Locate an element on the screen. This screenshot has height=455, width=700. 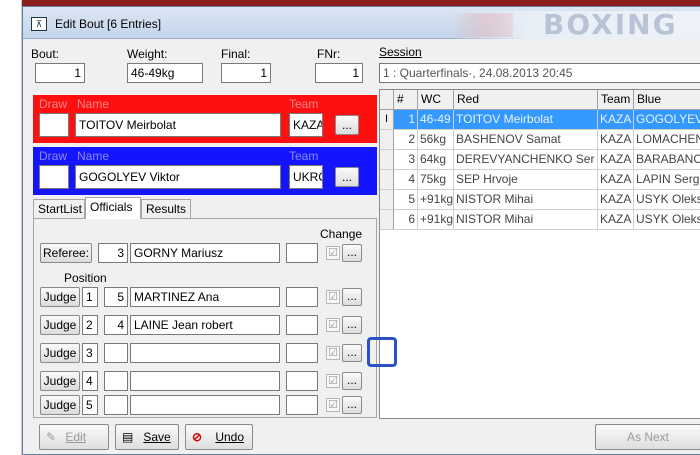
table-row-cell-num: 4 is located at coordinates (406, 180).